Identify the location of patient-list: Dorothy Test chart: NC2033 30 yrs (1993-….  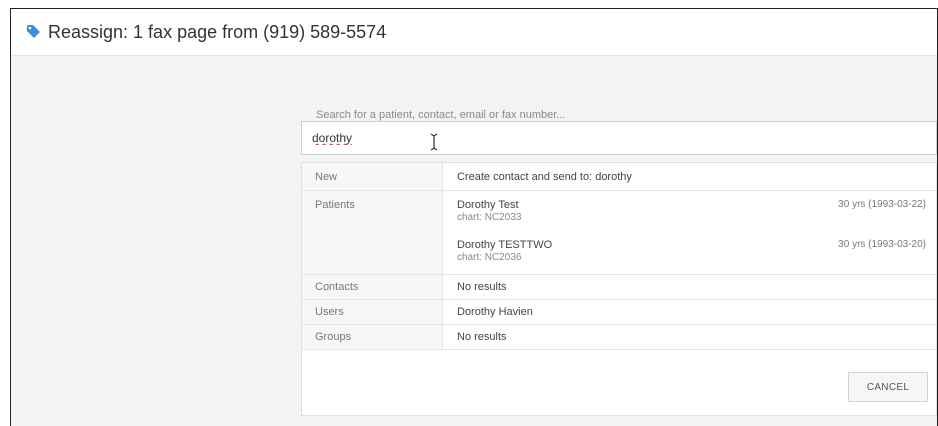
(689, 232).